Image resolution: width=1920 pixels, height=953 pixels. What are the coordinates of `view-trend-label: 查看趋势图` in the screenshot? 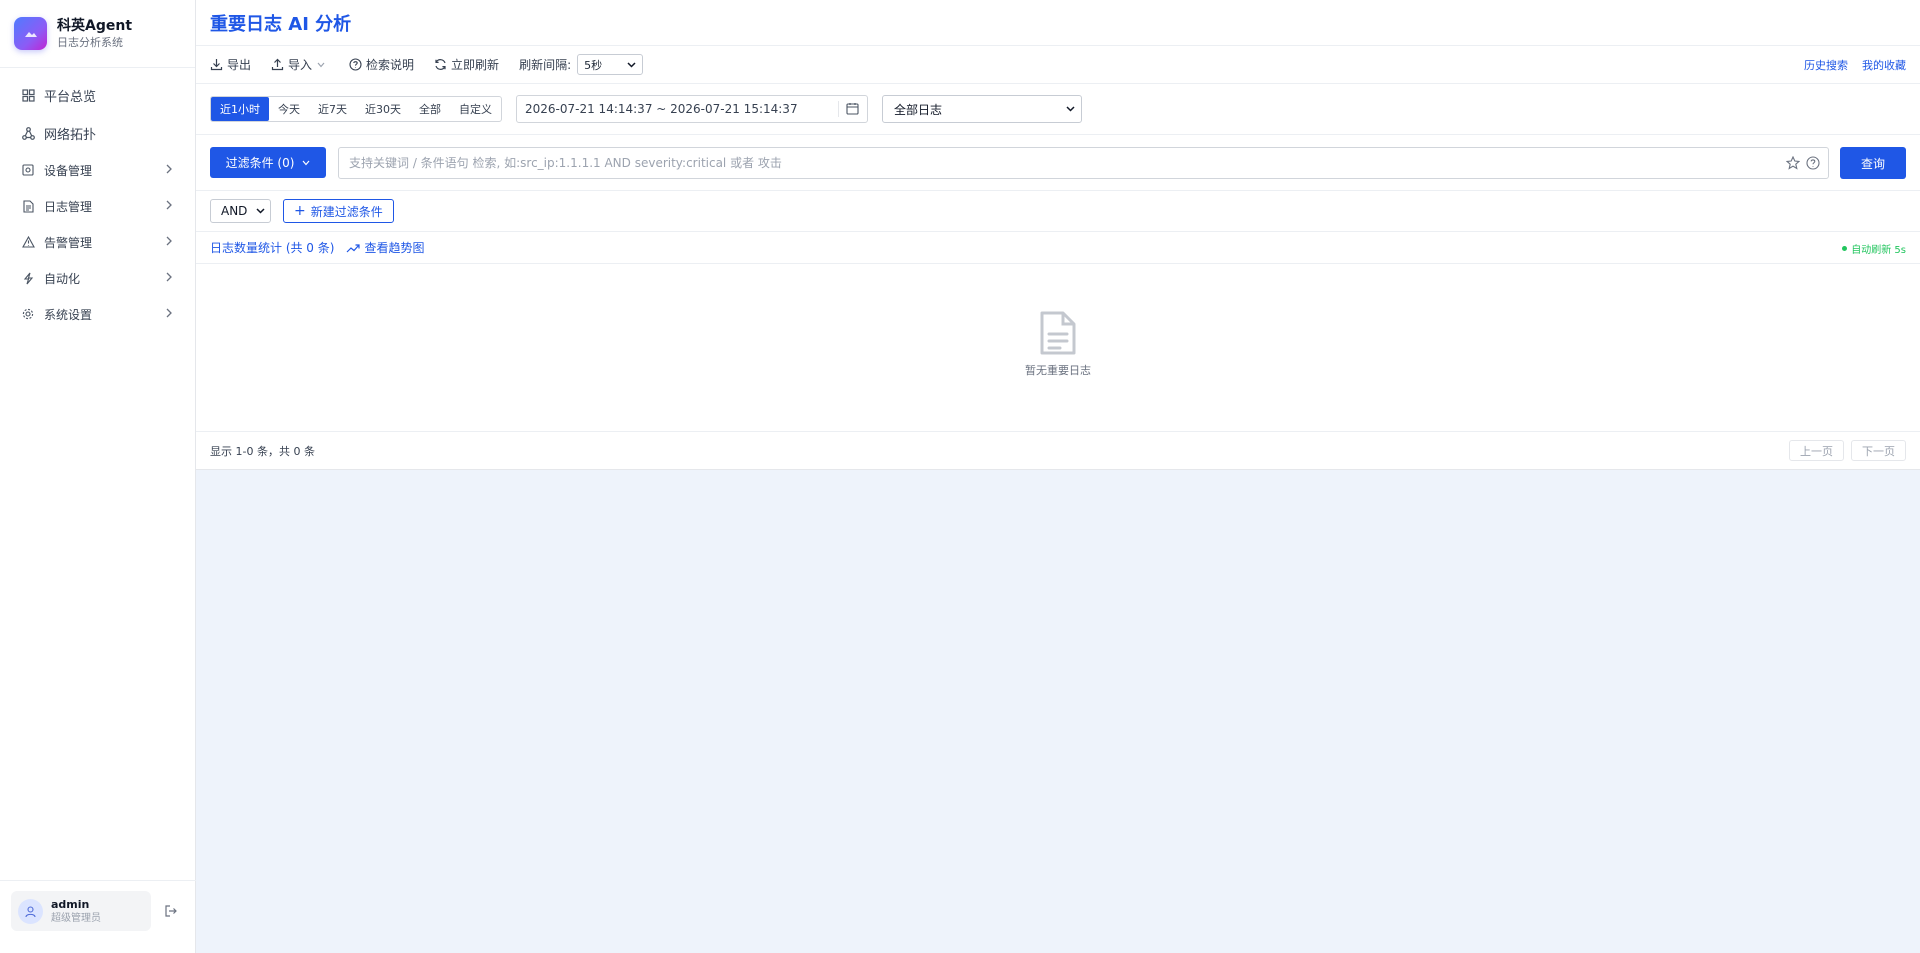 It's located at (394, 248).